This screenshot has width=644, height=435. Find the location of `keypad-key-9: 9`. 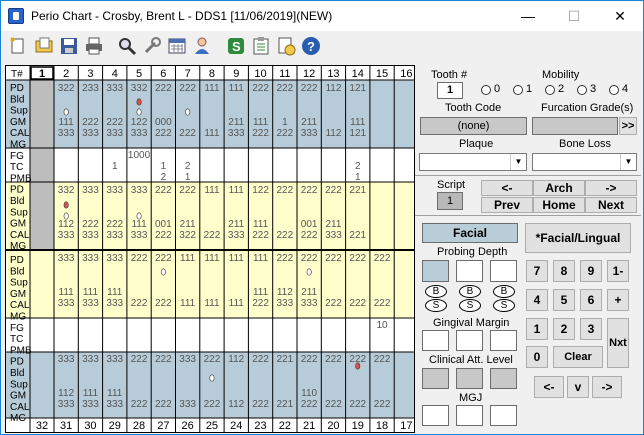

keypad-key-9: 9 is located at coordinates (591, 271).